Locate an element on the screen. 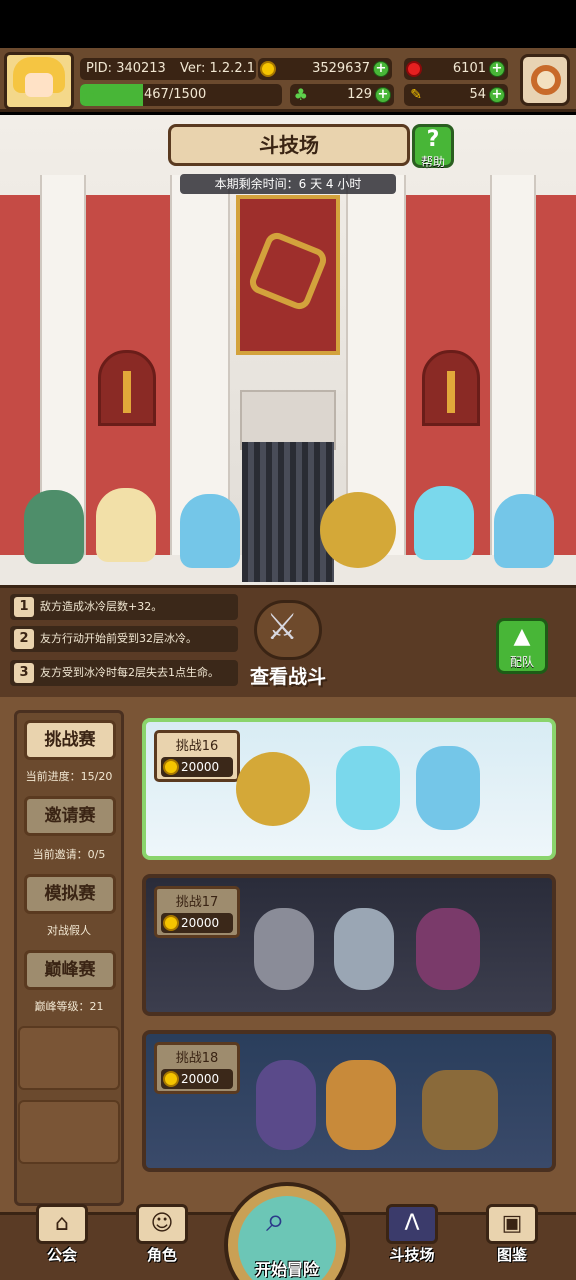 The image size is (576, 1280). sword-icon is located at coordinates (127, 392).